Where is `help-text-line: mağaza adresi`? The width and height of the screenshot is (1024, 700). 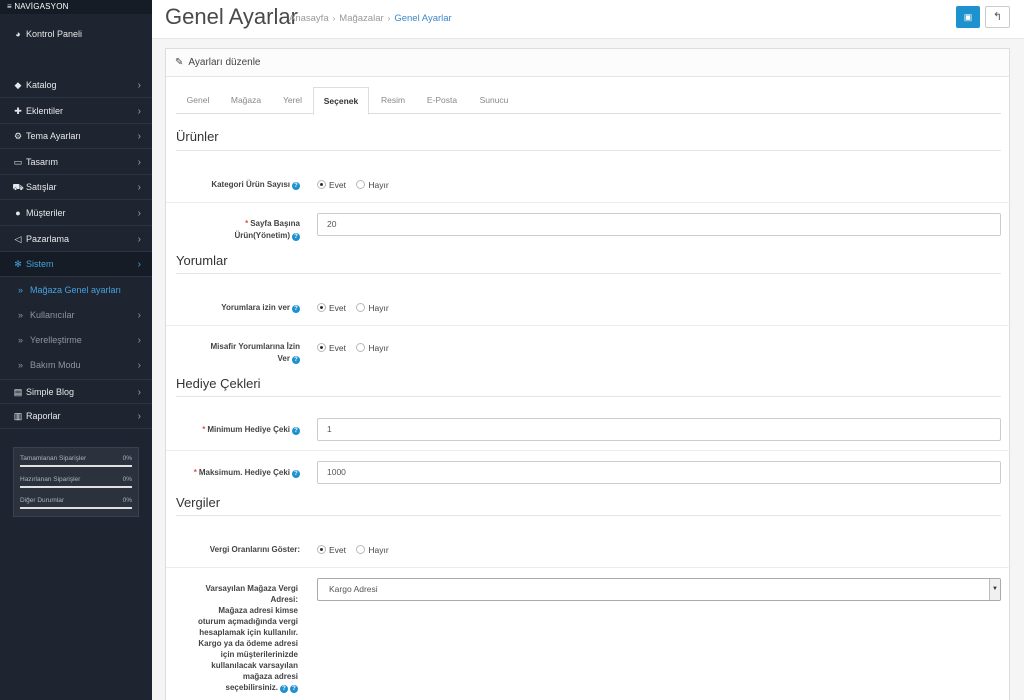 help-text-line: mağaza adresi is located at coordinates (270, 676).